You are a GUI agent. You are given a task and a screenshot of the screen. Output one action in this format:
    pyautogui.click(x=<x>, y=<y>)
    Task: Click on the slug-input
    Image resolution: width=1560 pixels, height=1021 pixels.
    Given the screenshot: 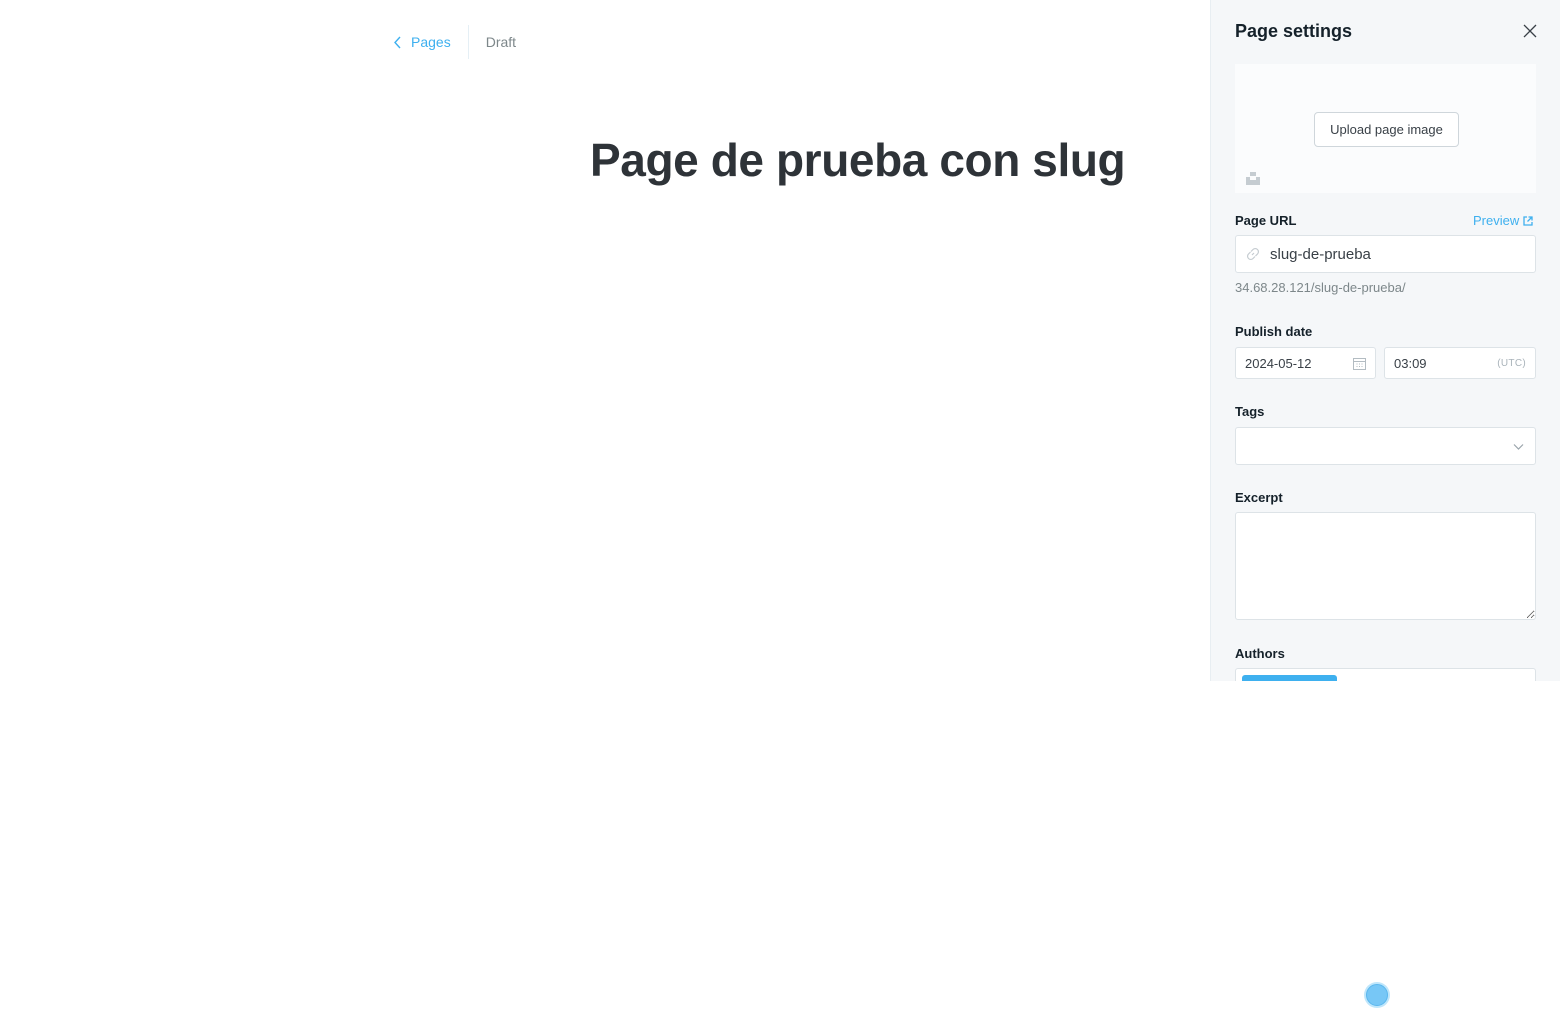 What is the action you would take?
    pyautogui.click(x=1390, y=254)
    